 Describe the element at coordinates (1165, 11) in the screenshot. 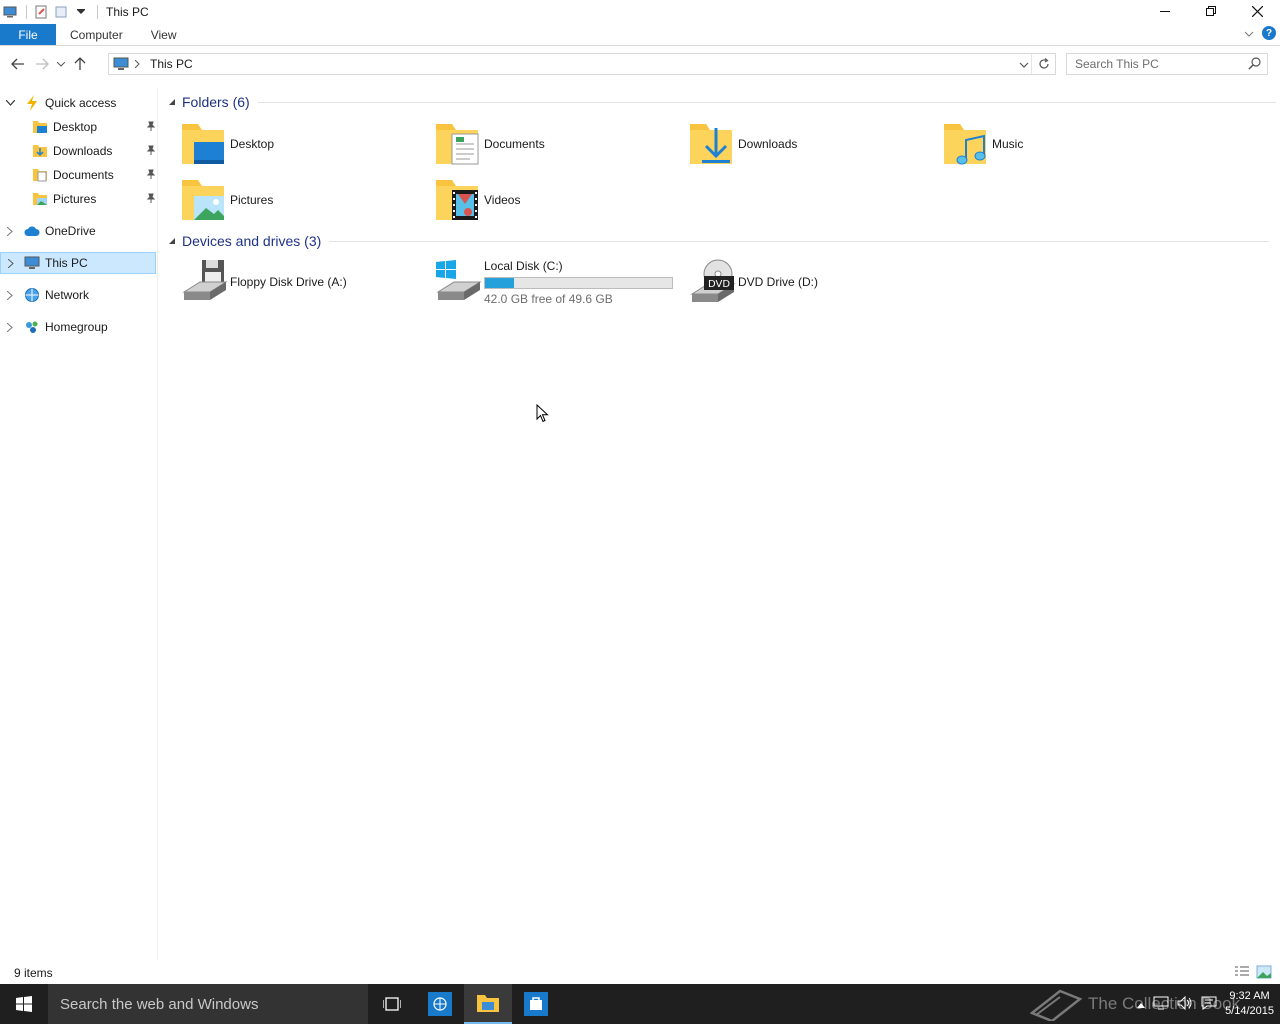

I see `minimize-button` at that location.